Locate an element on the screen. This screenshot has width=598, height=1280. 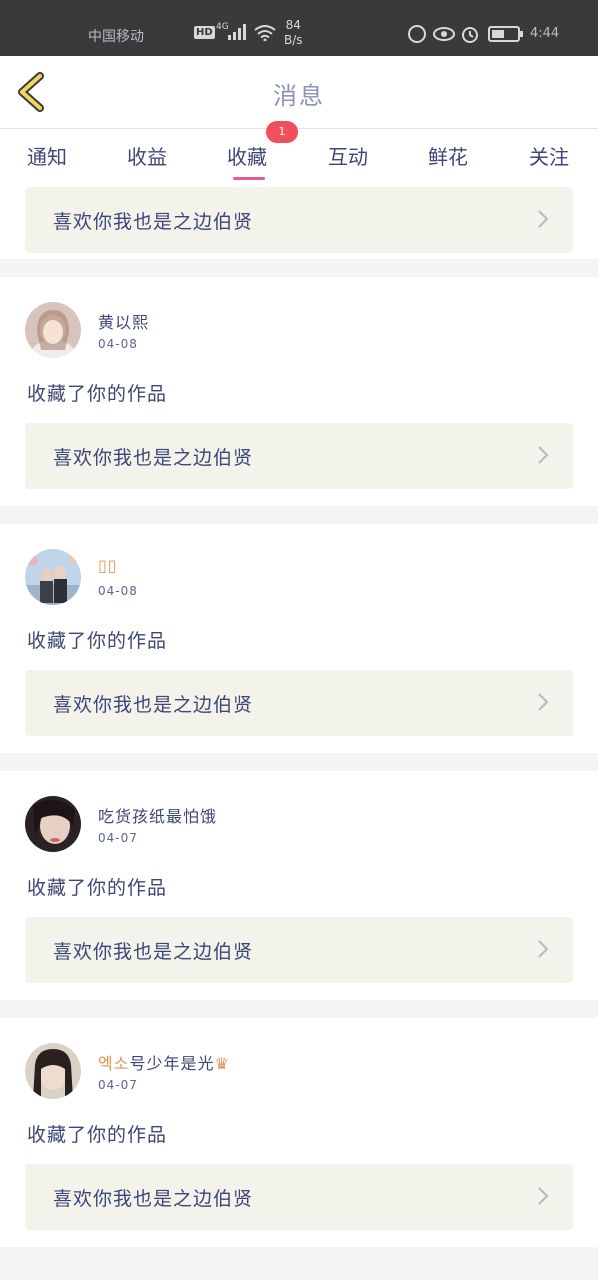
tab-interactions: 互动 is located at coordinates (348, 155).